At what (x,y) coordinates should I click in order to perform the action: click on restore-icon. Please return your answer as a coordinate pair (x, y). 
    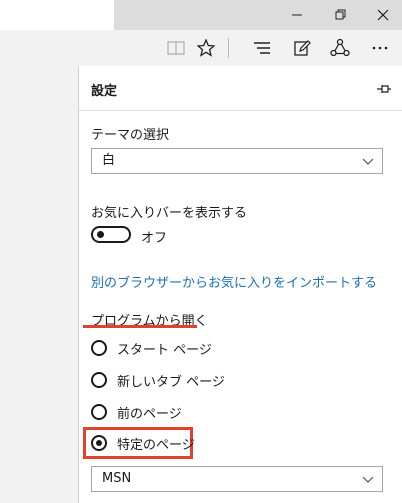
    Looking at the image, I should click on (340, 14).